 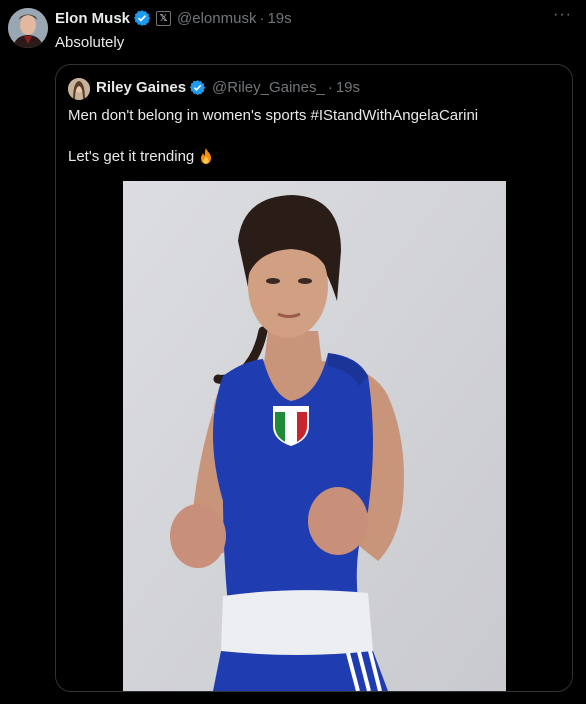 I want to click on quoted-author-handle: @Riley_Gaines_, so click(x=268, y=87).